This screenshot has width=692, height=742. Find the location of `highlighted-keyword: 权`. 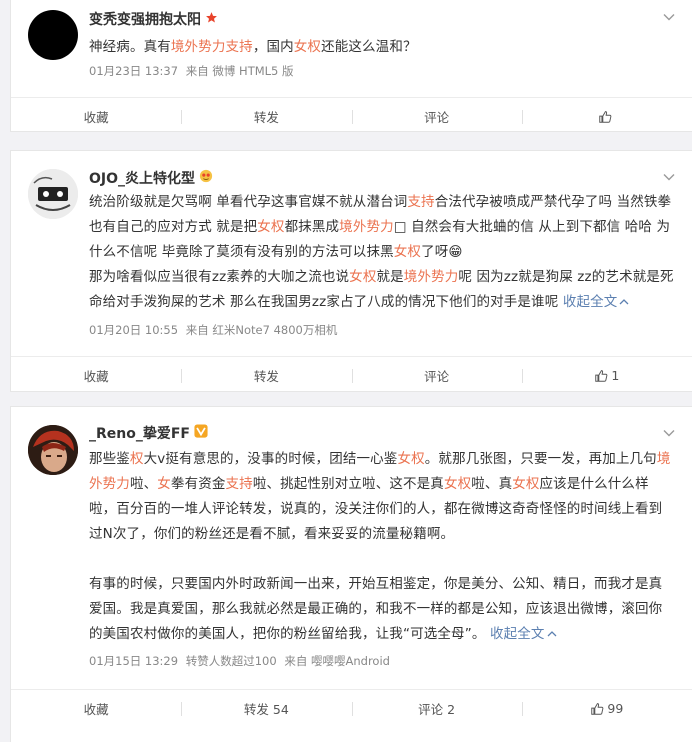

highlighted-keyword: 权 is located at coordinates (137, 459).